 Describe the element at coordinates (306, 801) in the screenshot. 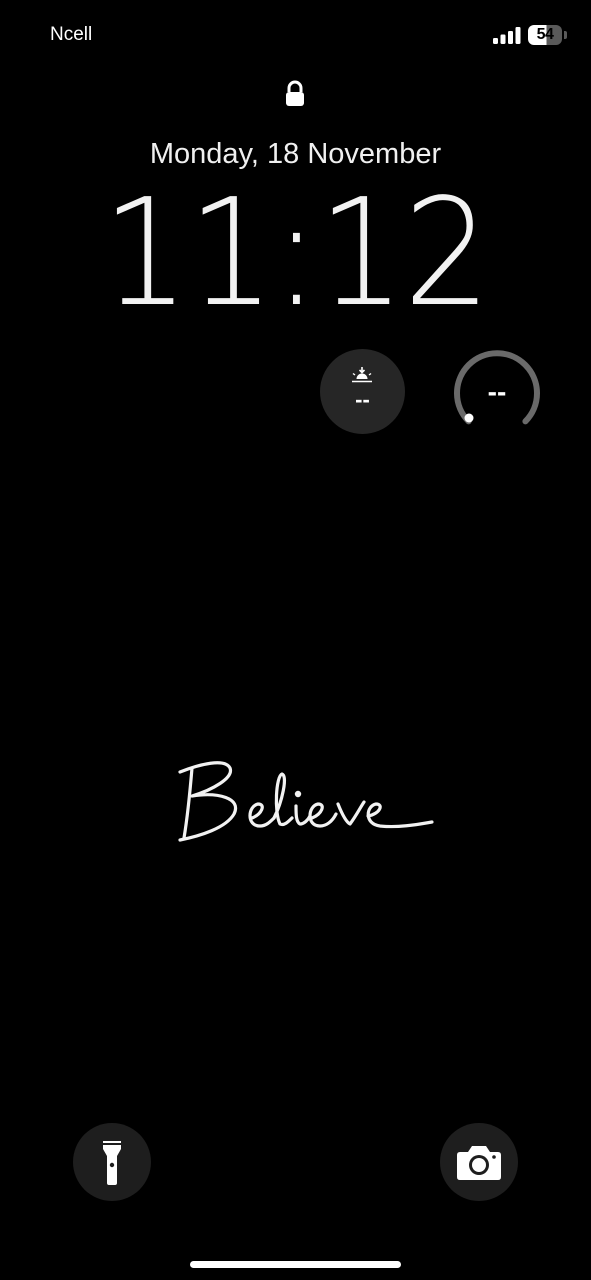

I see `wallpaper-handwriting` at that location.